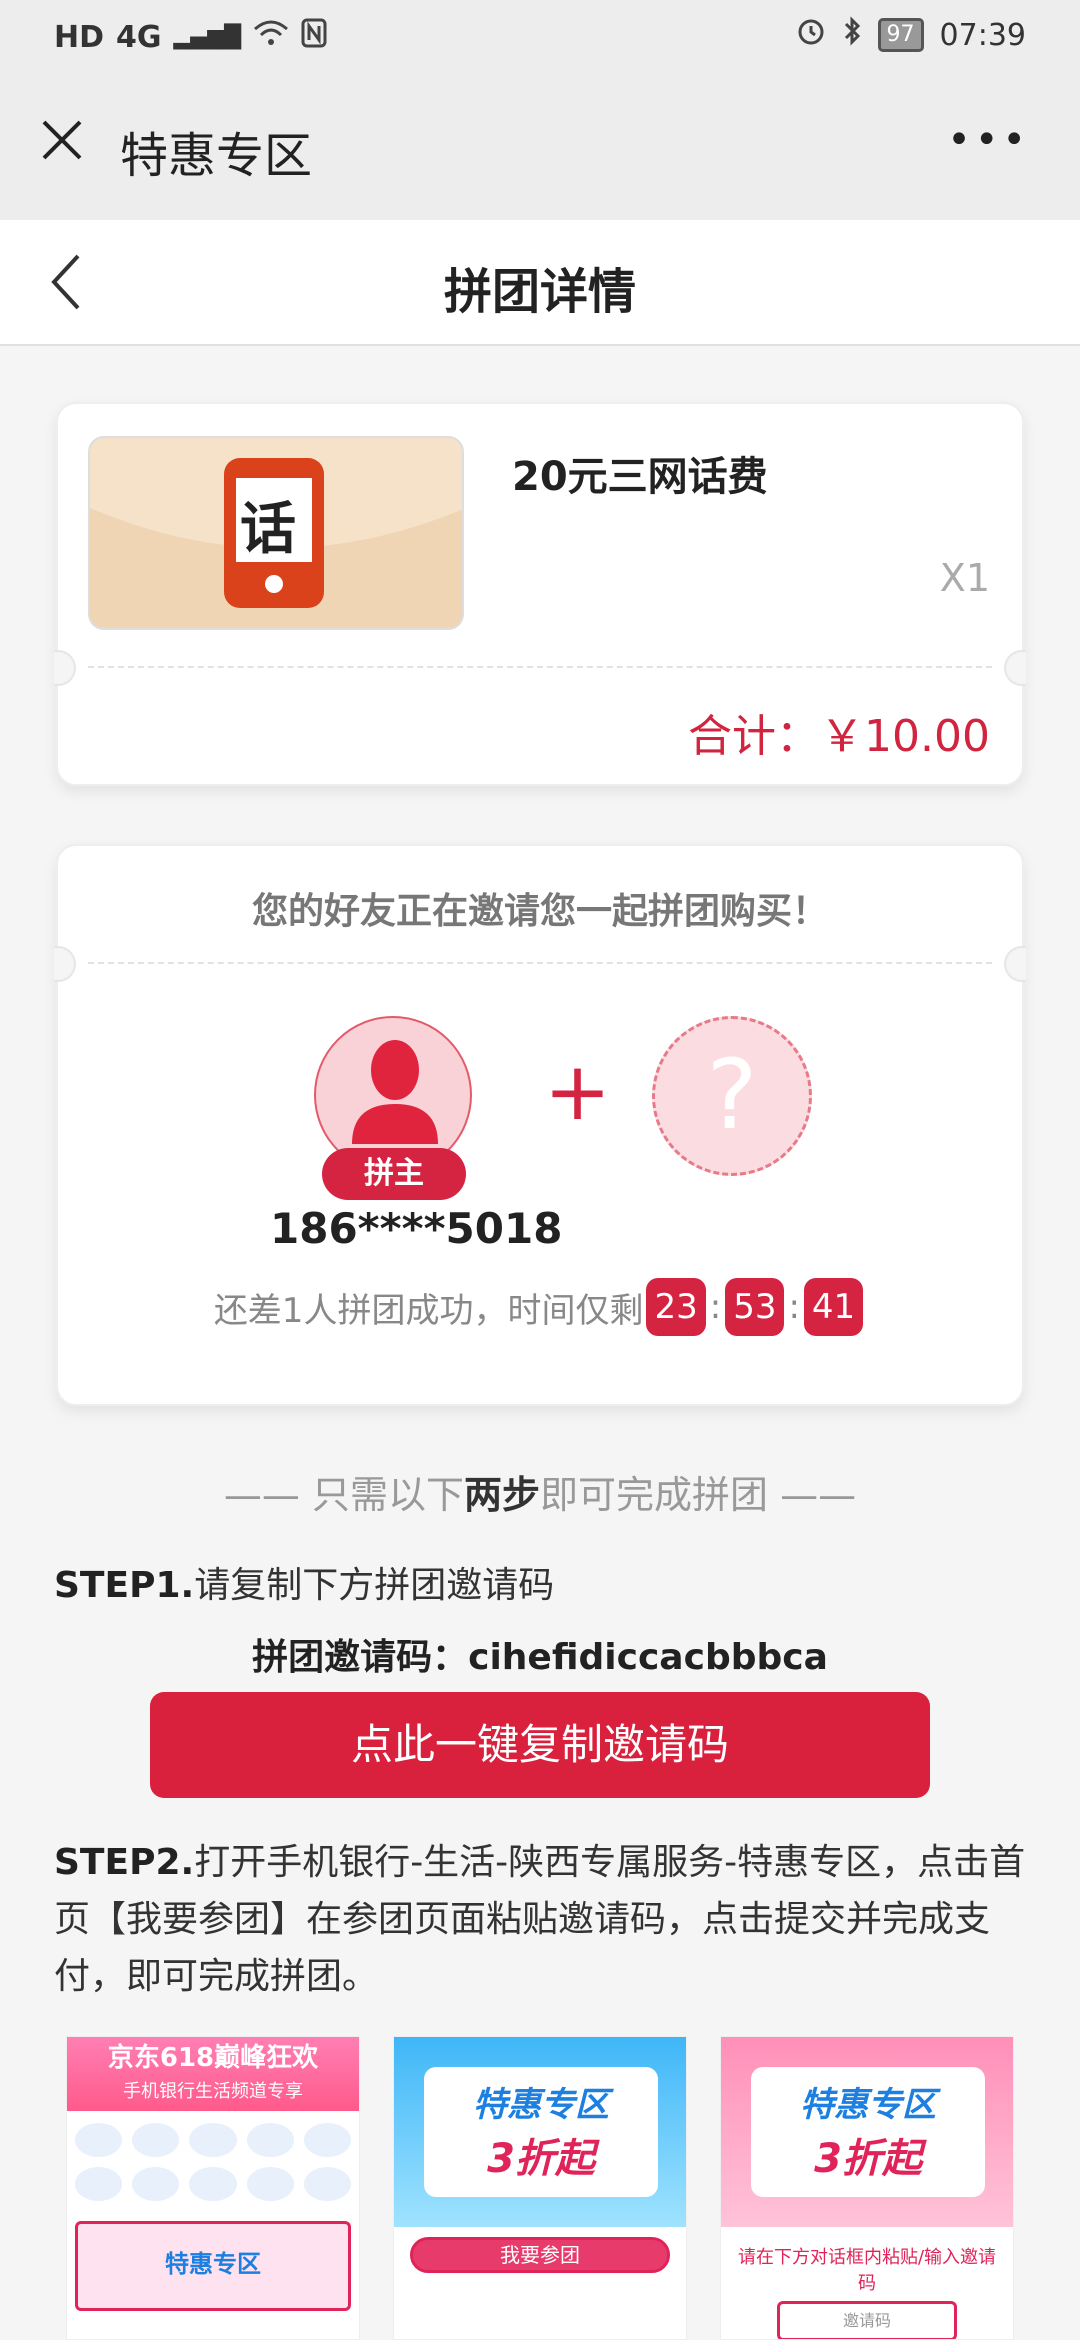 This screenshot has height=2340, width=1080. Describe the element at coordinates (428, 1310) in the screenshot. I see `countdown-label: 还差1人拼团成功，时间仅剩` at that location.